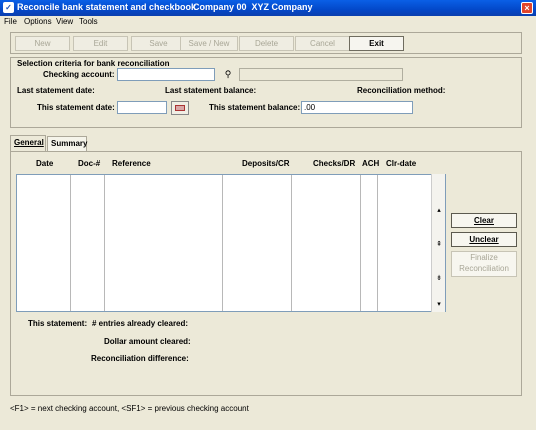 The image size is (536, 430). Describe the element at coordinates (140, 323) in the screenshot. I see `entries-cleared-label: # entries already cleared:` at that location.